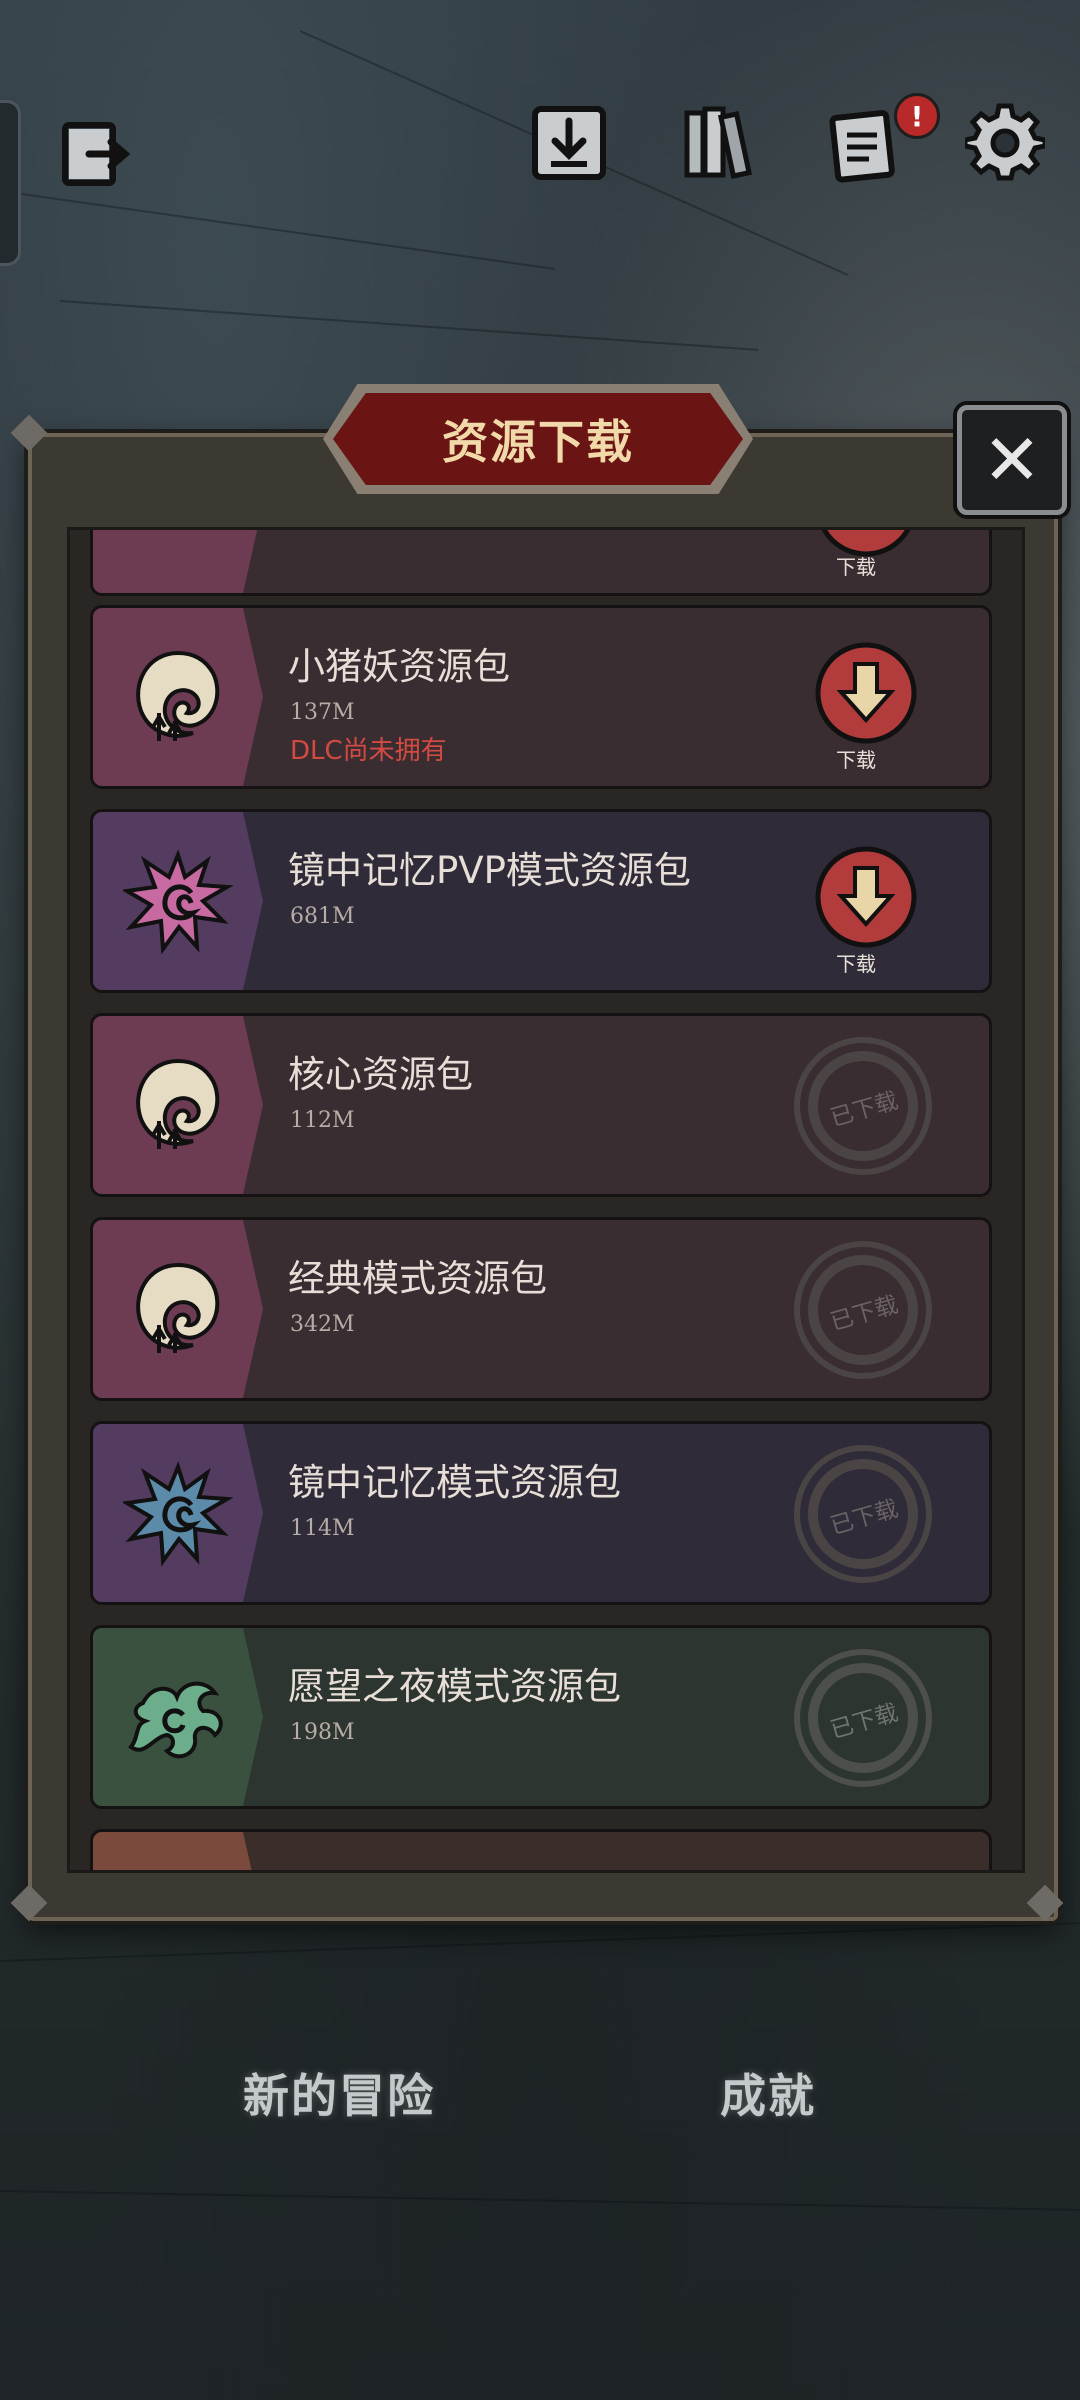 Image resolution: width=1080 pixels, height=2400 pixels. What do you see at coordinates (541, 1717) in the screenshot?
I see `list-item: 愿望之夜模式资源包 198M 已下载` at bounding box center [541, 1717].